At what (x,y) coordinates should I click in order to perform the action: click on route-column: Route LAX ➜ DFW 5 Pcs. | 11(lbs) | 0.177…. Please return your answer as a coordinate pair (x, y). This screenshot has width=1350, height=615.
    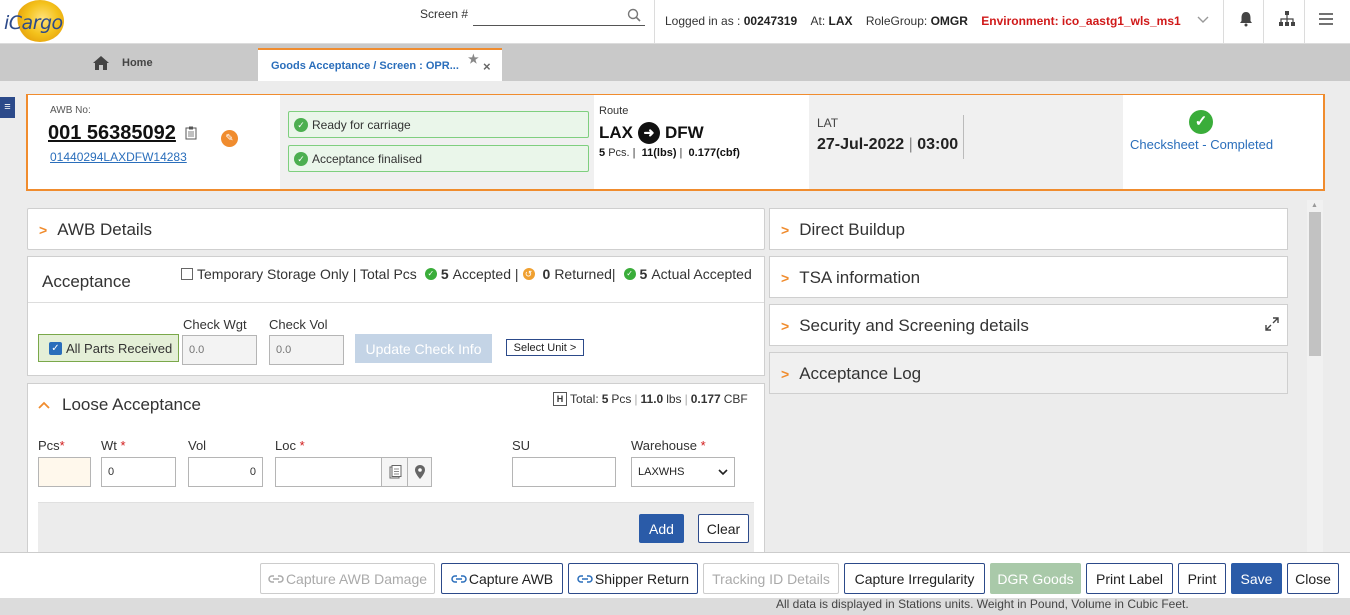
    Looking at the image, I should click on (701, 142).